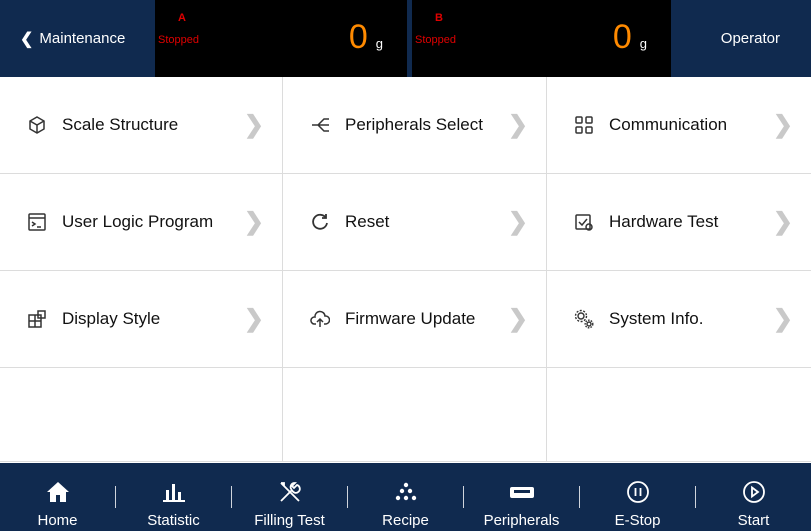 This screenshot has width=811, height=531. I want to click on network-icon, so click(584, 125).